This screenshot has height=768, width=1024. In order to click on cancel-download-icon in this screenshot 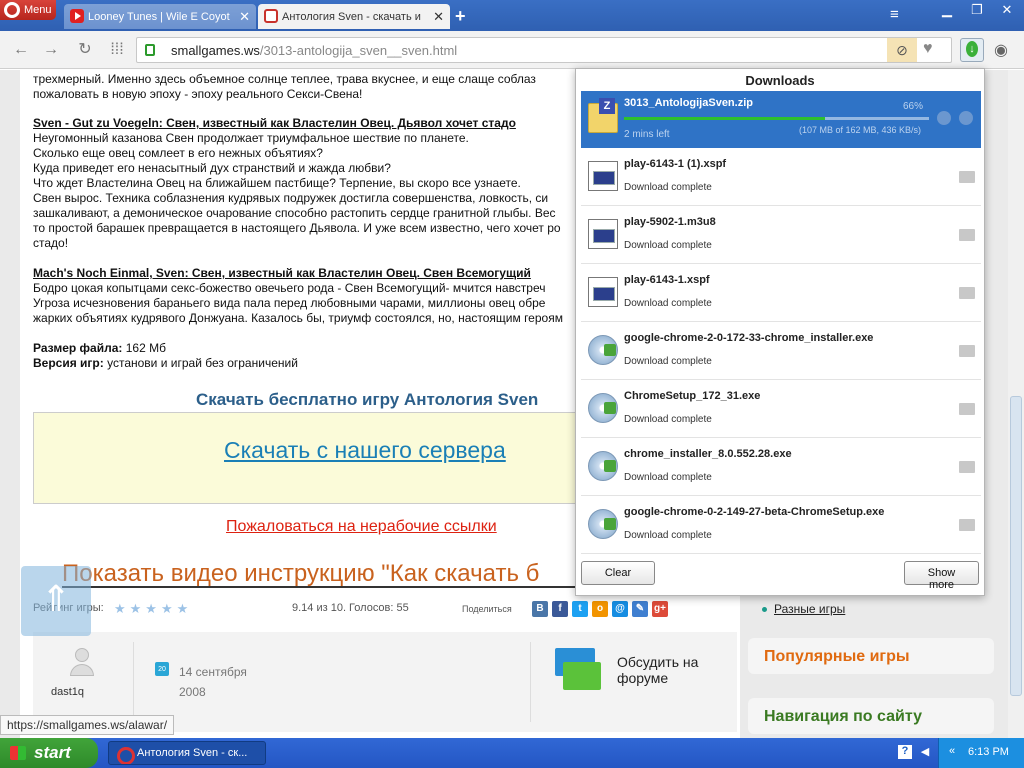, I will do `click(966, 118)`.